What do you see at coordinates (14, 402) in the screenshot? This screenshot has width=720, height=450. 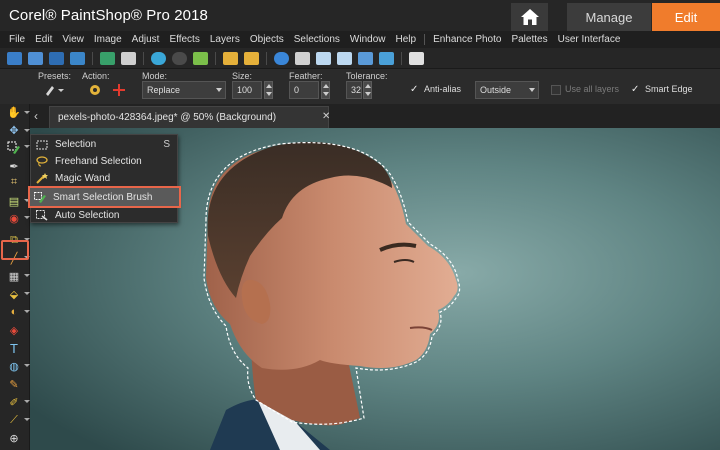 I see `art-media-icon: ✐` at bounding box center [14, 402].